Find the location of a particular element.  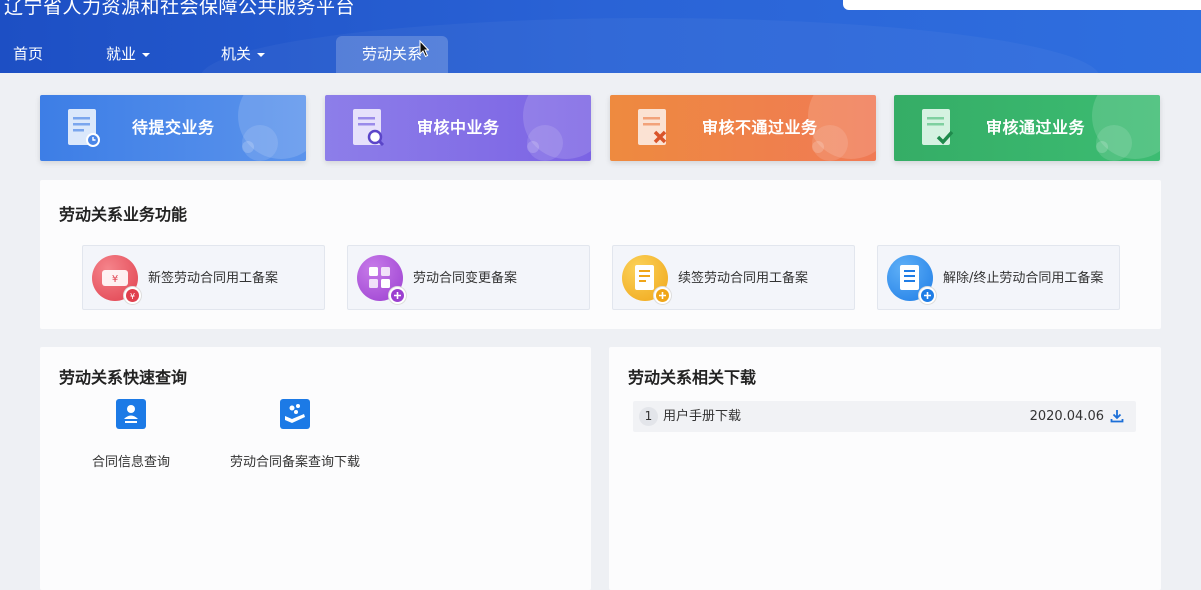

pending-submit-card: 待提交业务 is located at coordinates (173, 128).